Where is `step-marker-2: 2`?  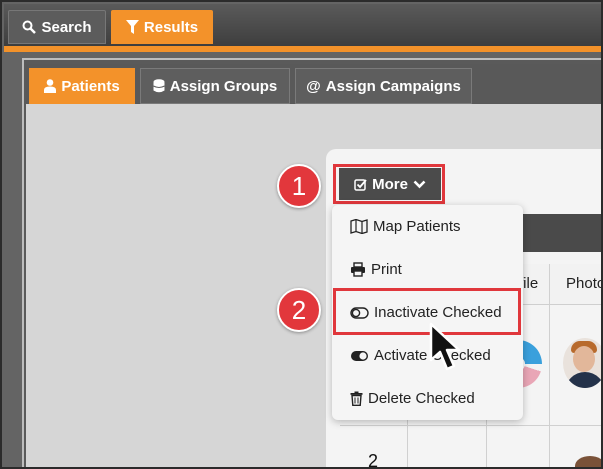 step-marker-2: 2 is located at coordinates (299, 310).